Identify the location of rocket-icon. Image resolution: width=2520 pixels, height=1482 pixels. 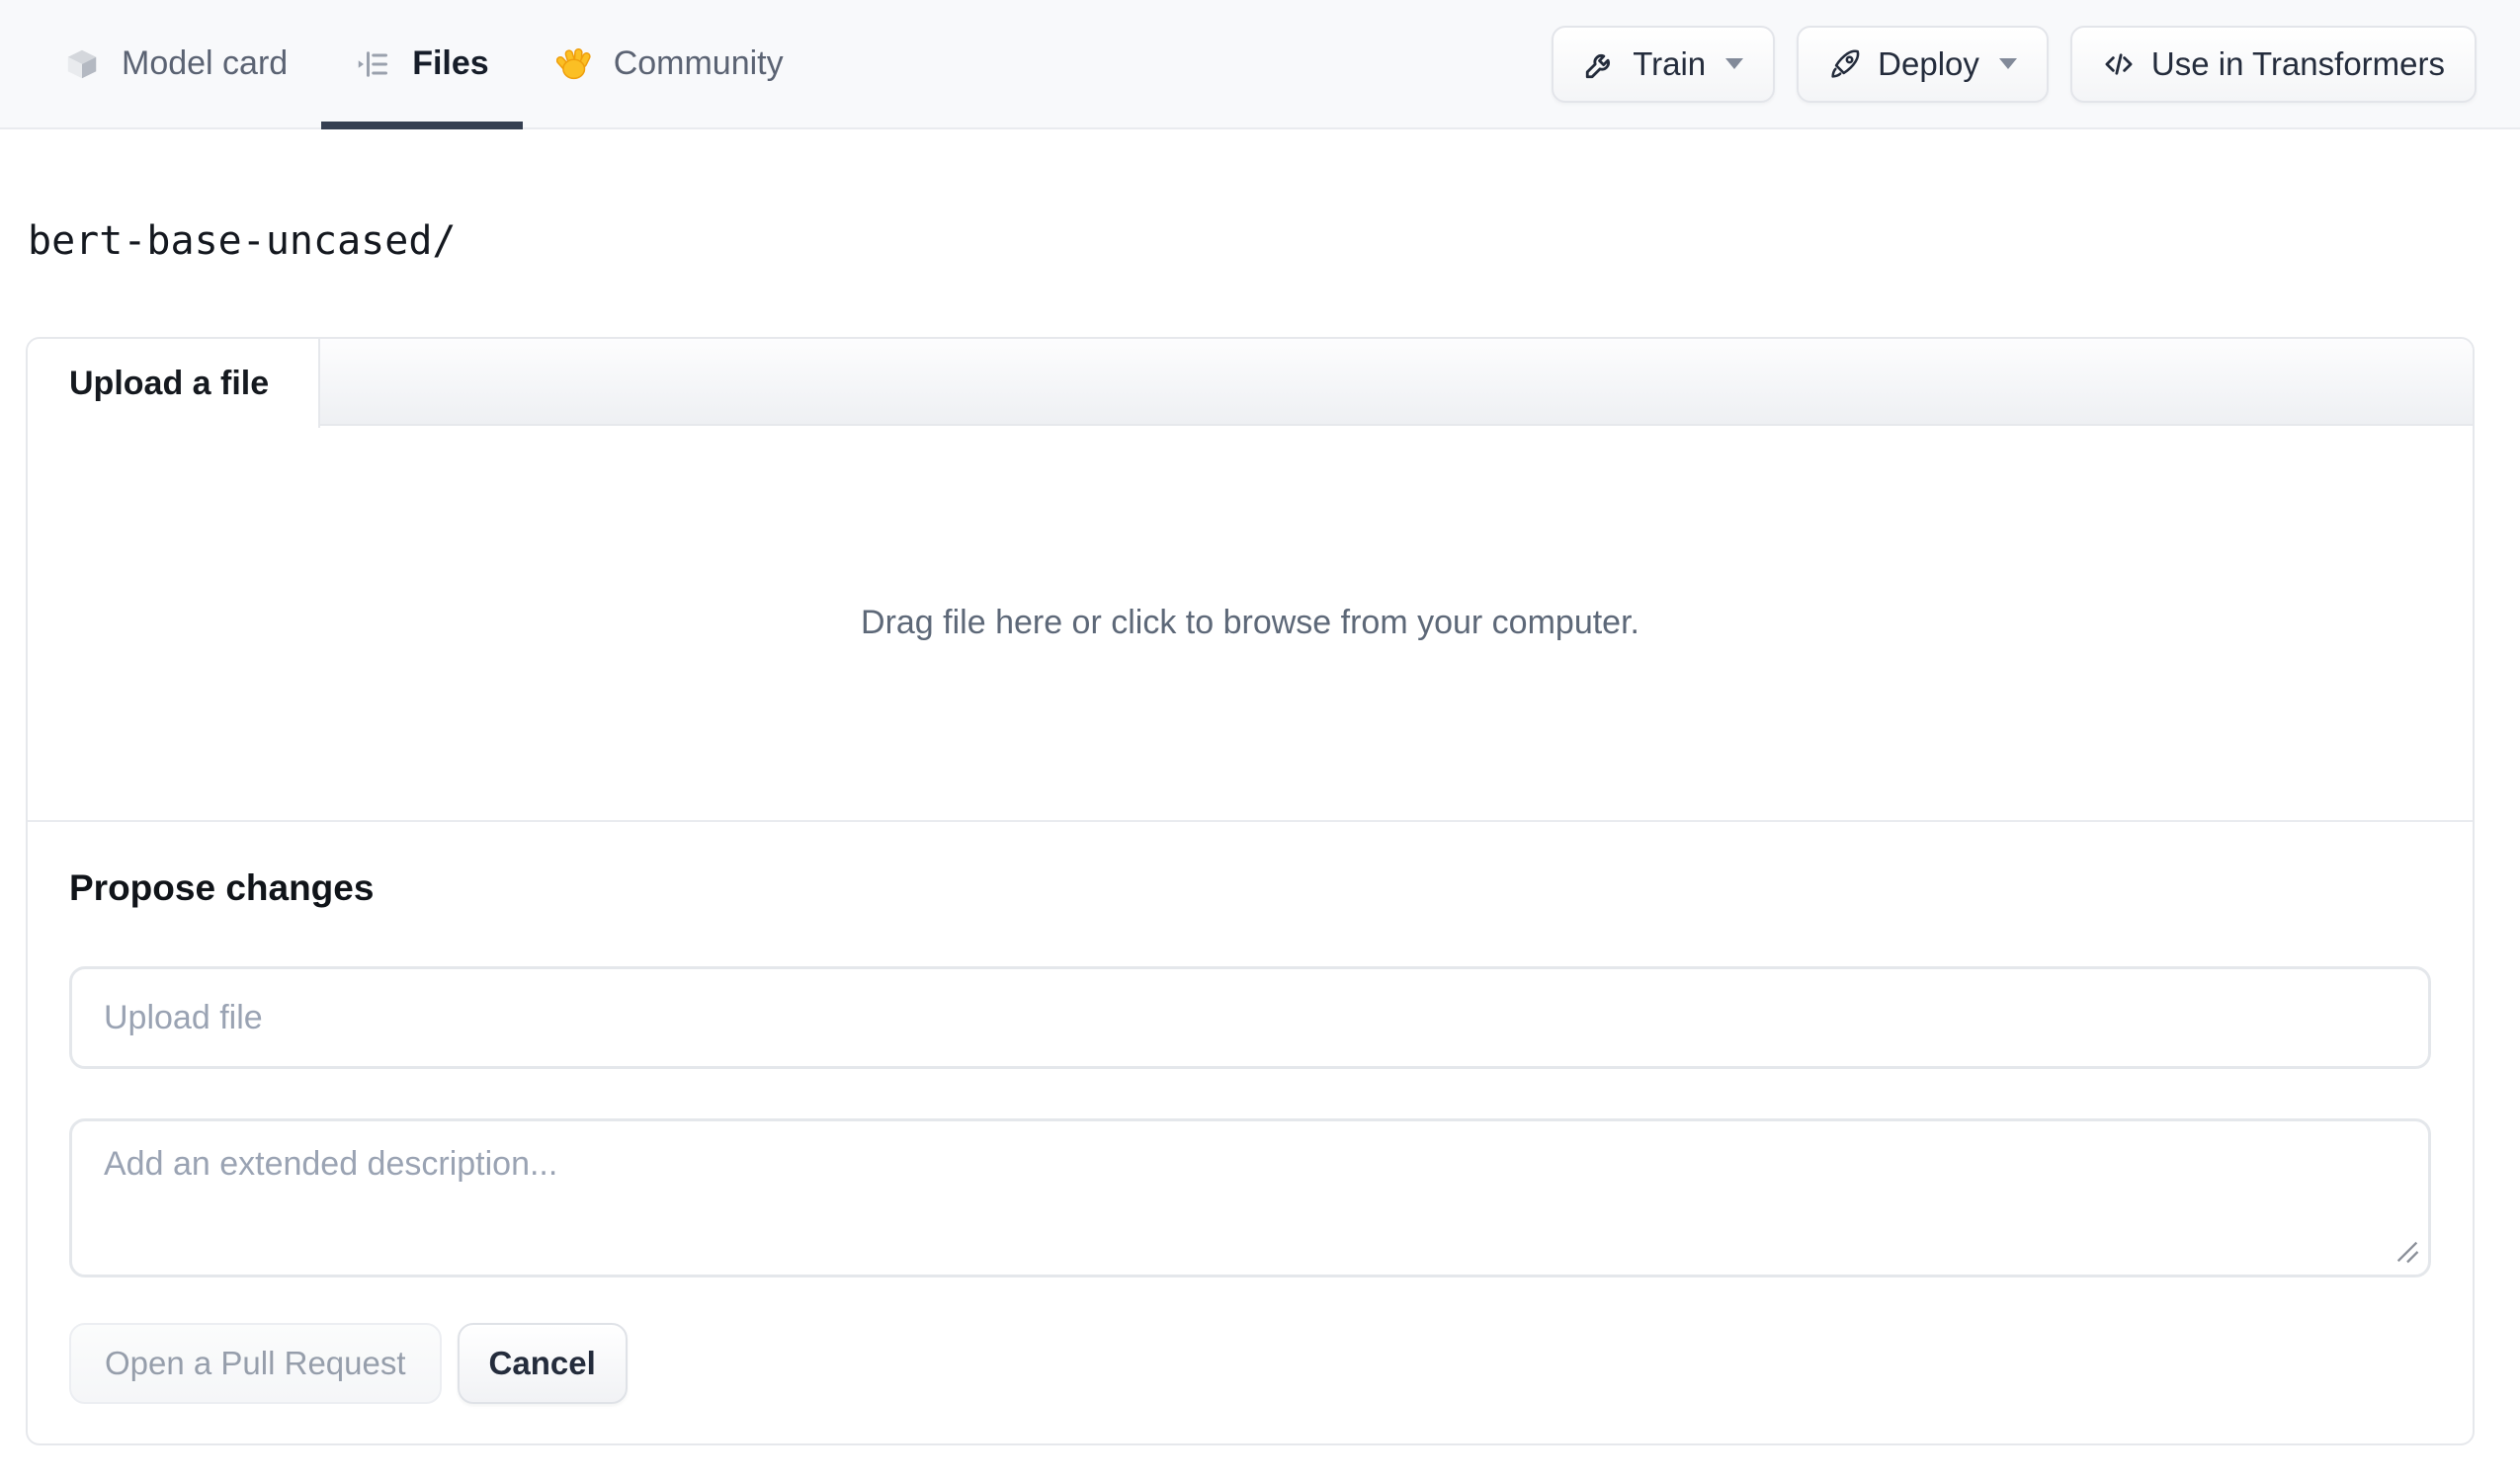
(1845, 63).